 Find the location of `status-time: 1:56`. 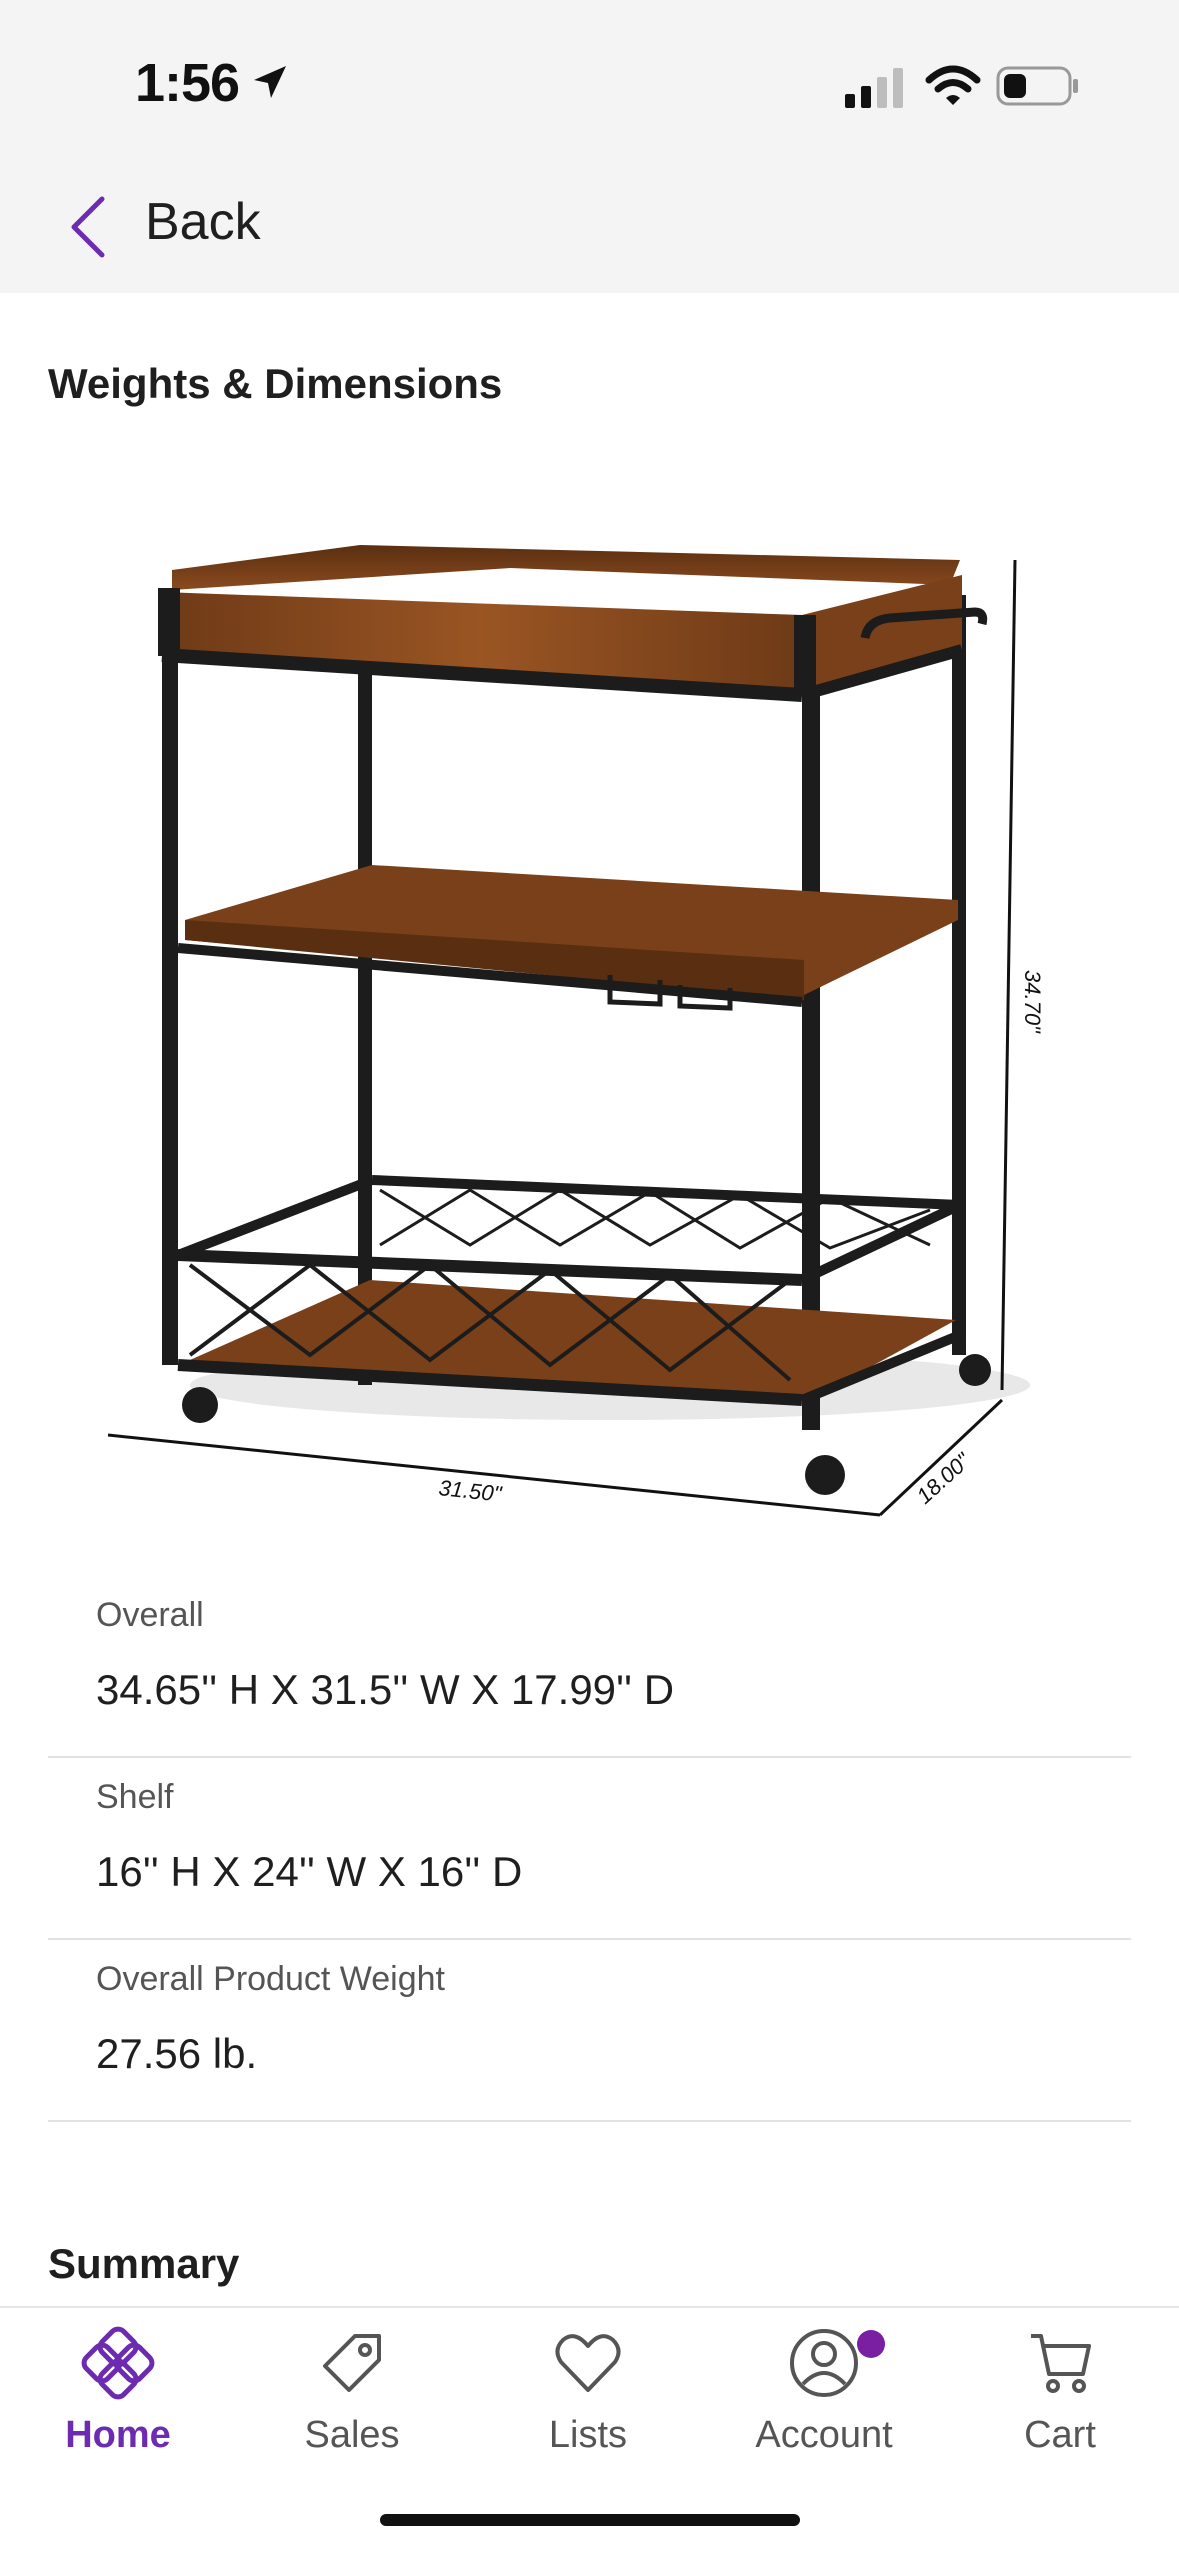

status-time: 1:56 is located at coordinates (187, 83).